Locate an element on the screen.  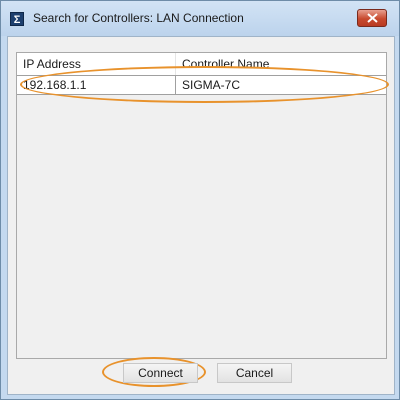
title-bar: Σ Search for Controllers: LAN Connection is located at coordinates (200, 18).